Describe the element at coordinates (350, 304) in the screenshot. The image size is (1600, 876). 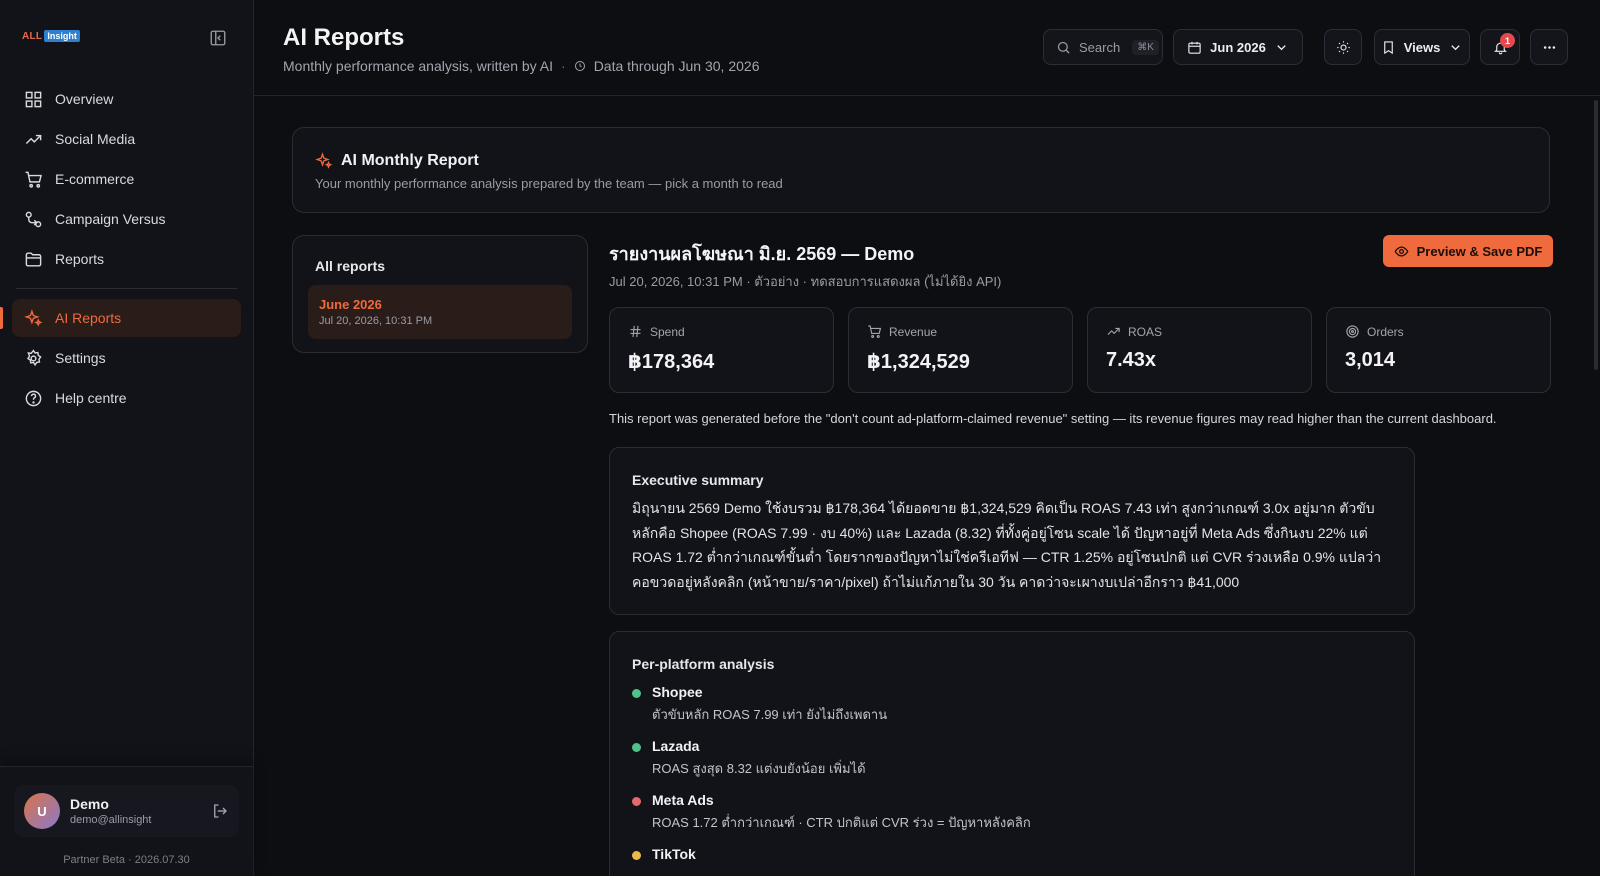
I see `report-month: June 2026` at that location.